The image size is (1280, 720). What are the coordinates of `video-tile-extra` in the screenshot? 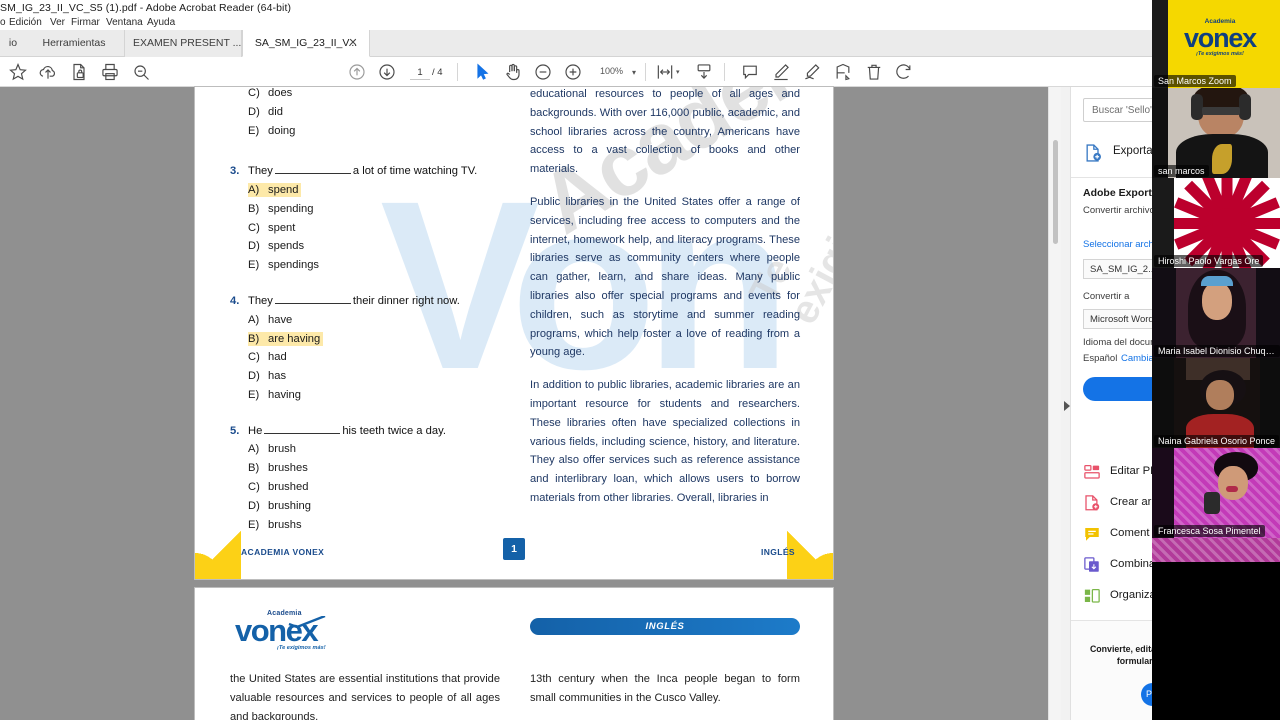 It's located at (1216, 629).